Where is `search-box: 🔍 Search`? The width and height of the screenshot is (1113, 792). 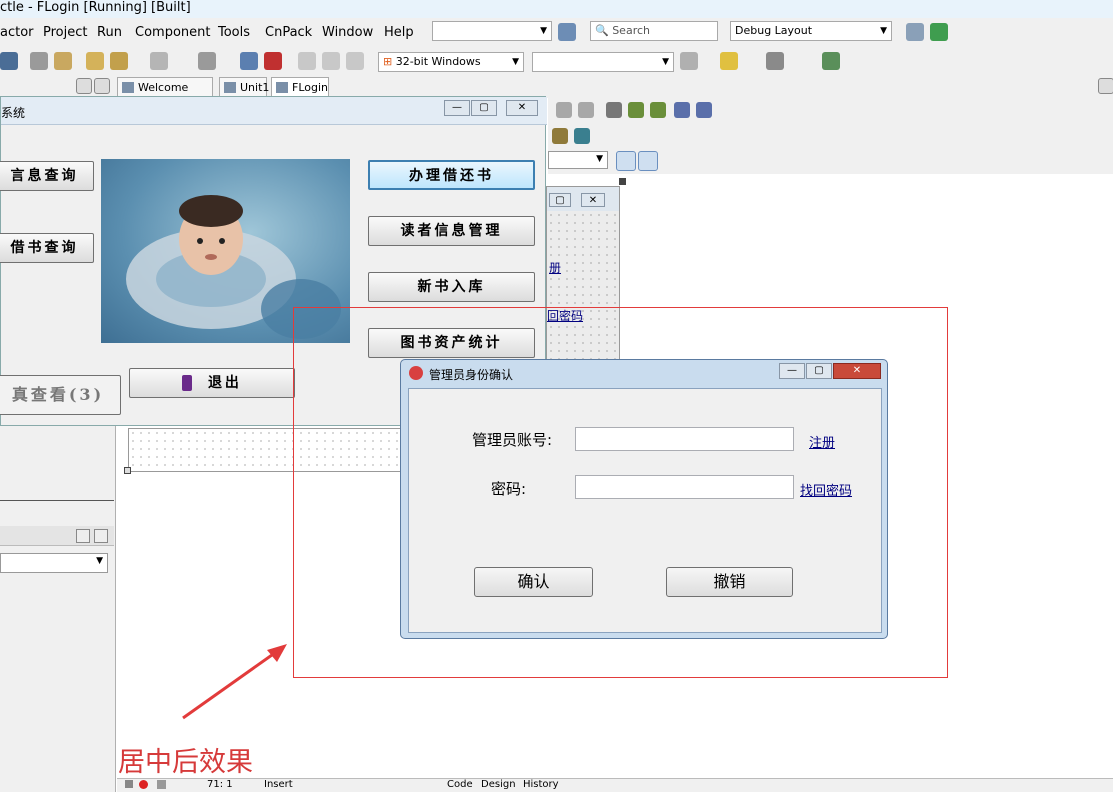
search-box: 🔍 Search is located at coordinates (654, 31).